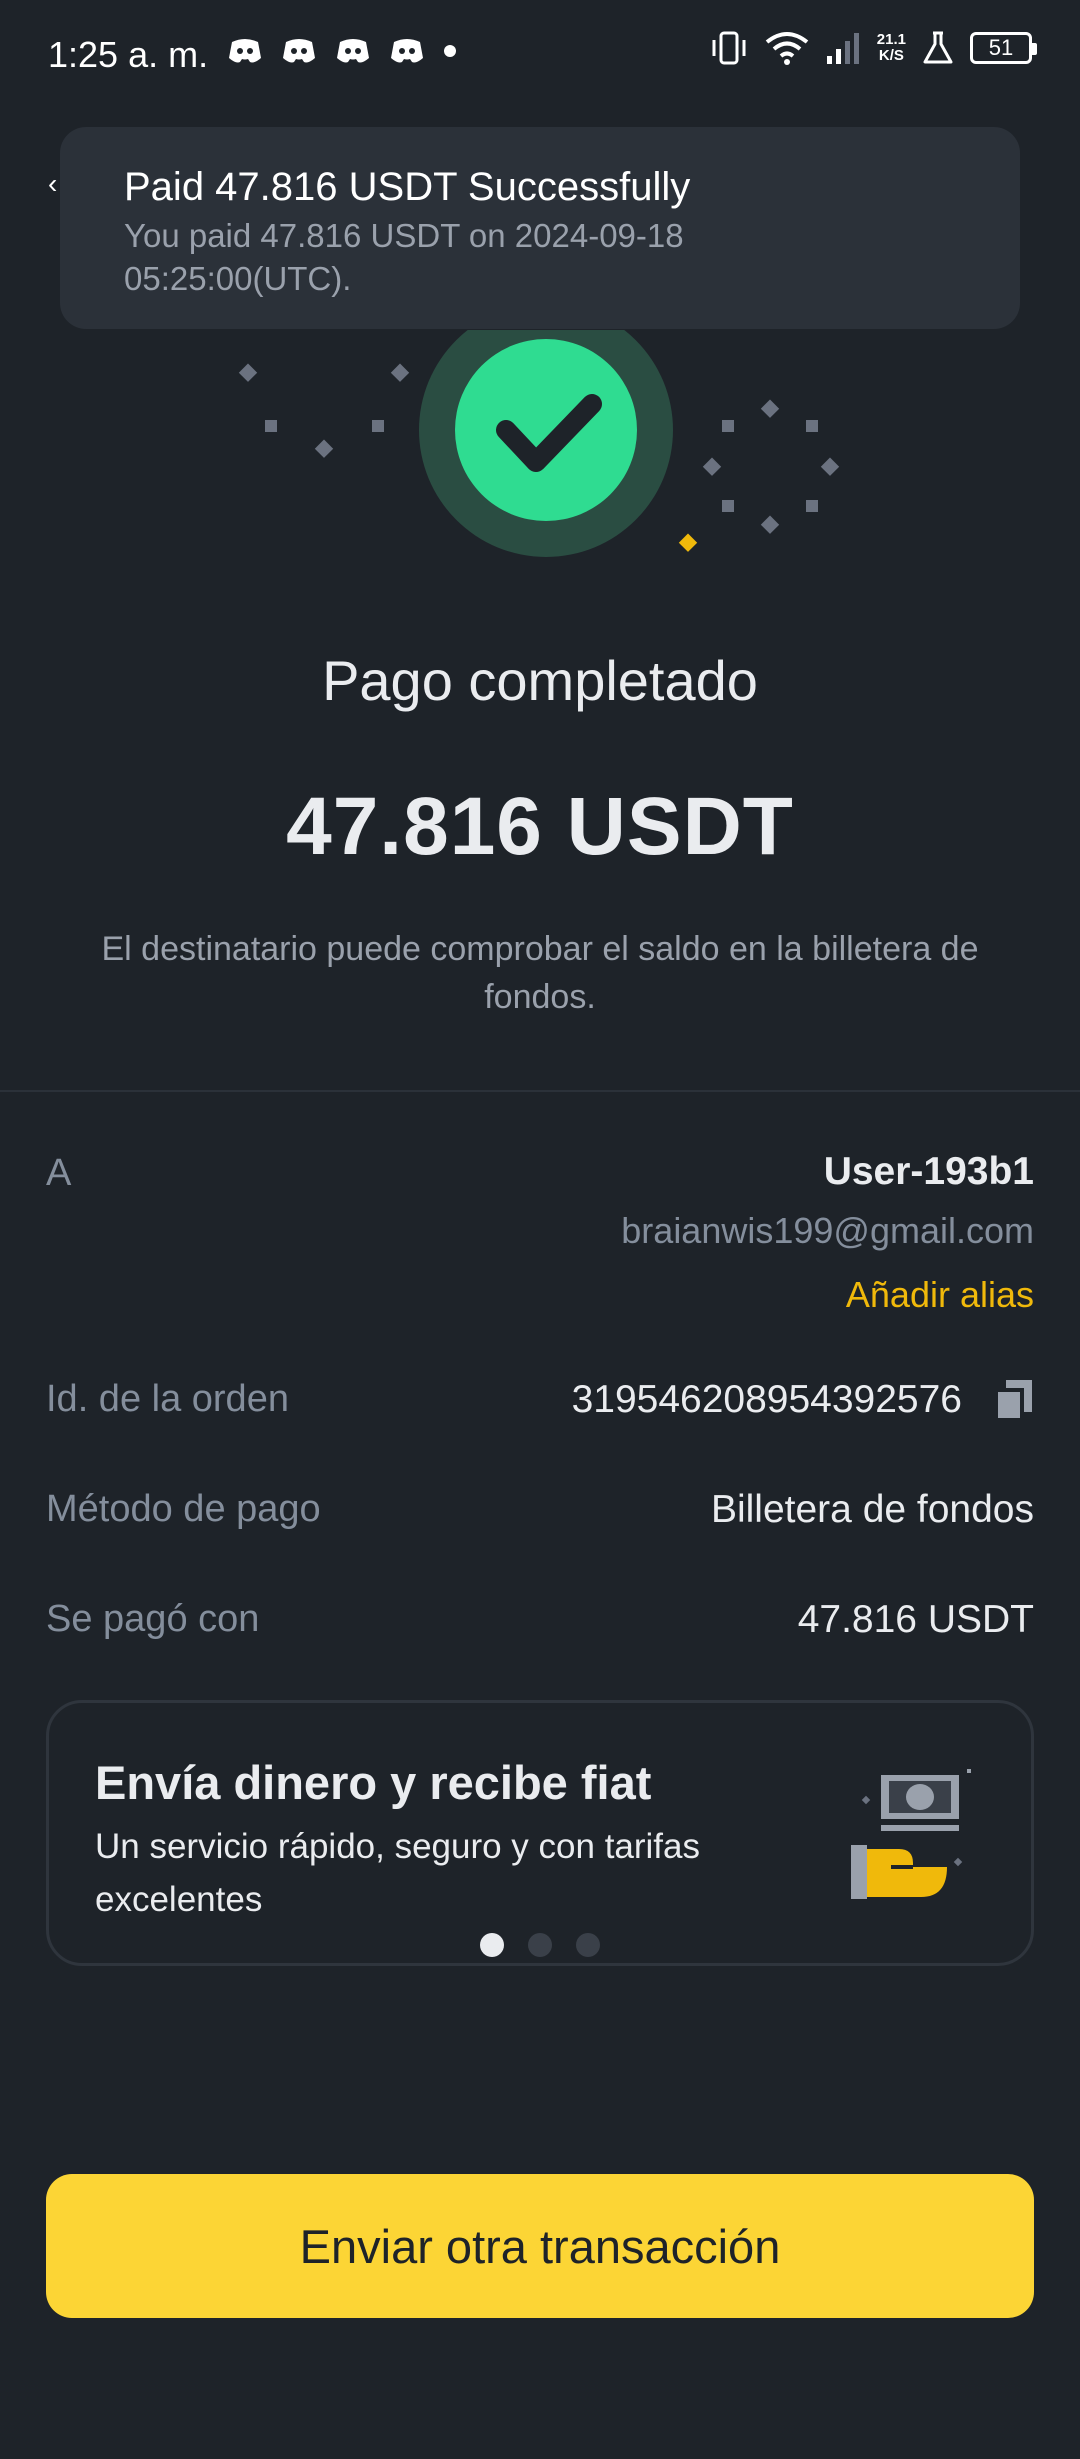 The image size is (1080, 2459). I want to click on notification-icons, so click(342, 51).